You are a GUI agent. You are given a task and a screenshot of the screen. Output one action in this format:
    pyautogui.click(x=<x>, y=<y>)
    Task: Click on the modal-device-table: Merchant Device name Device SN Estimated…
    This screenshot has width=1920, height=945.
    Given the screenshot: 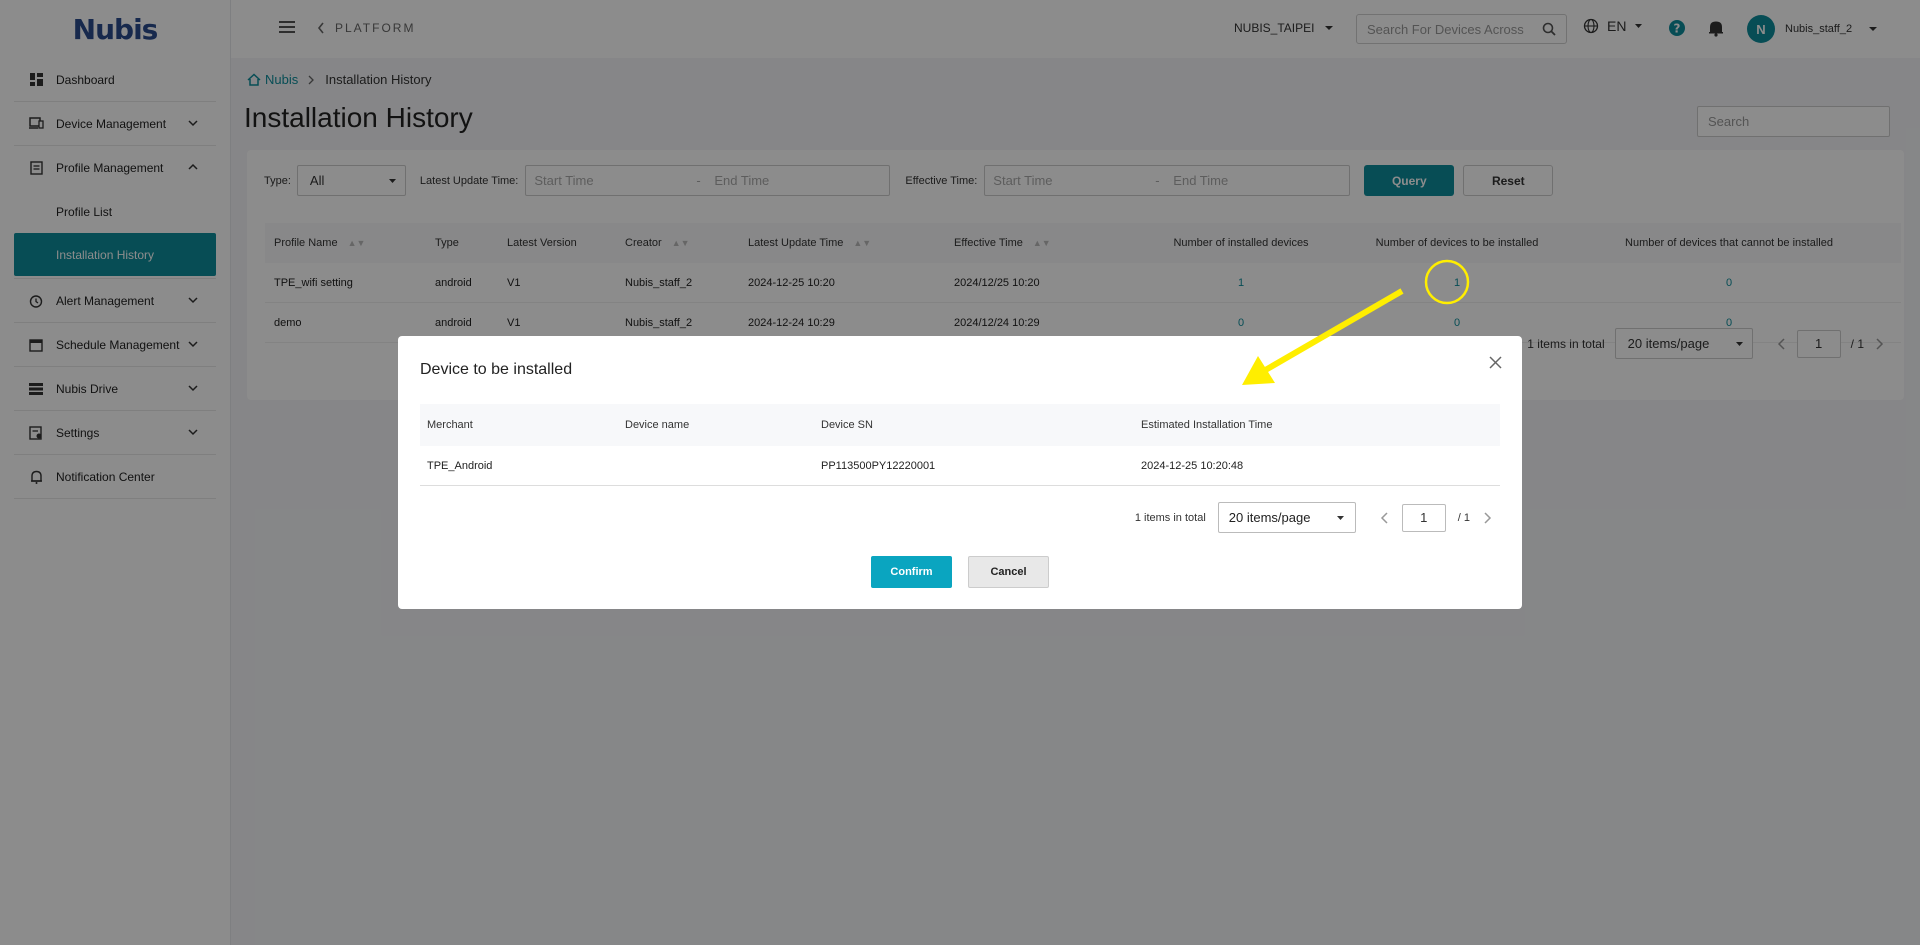 What is the action you would take?
    pyautogui.click(x=960, y=445)
    